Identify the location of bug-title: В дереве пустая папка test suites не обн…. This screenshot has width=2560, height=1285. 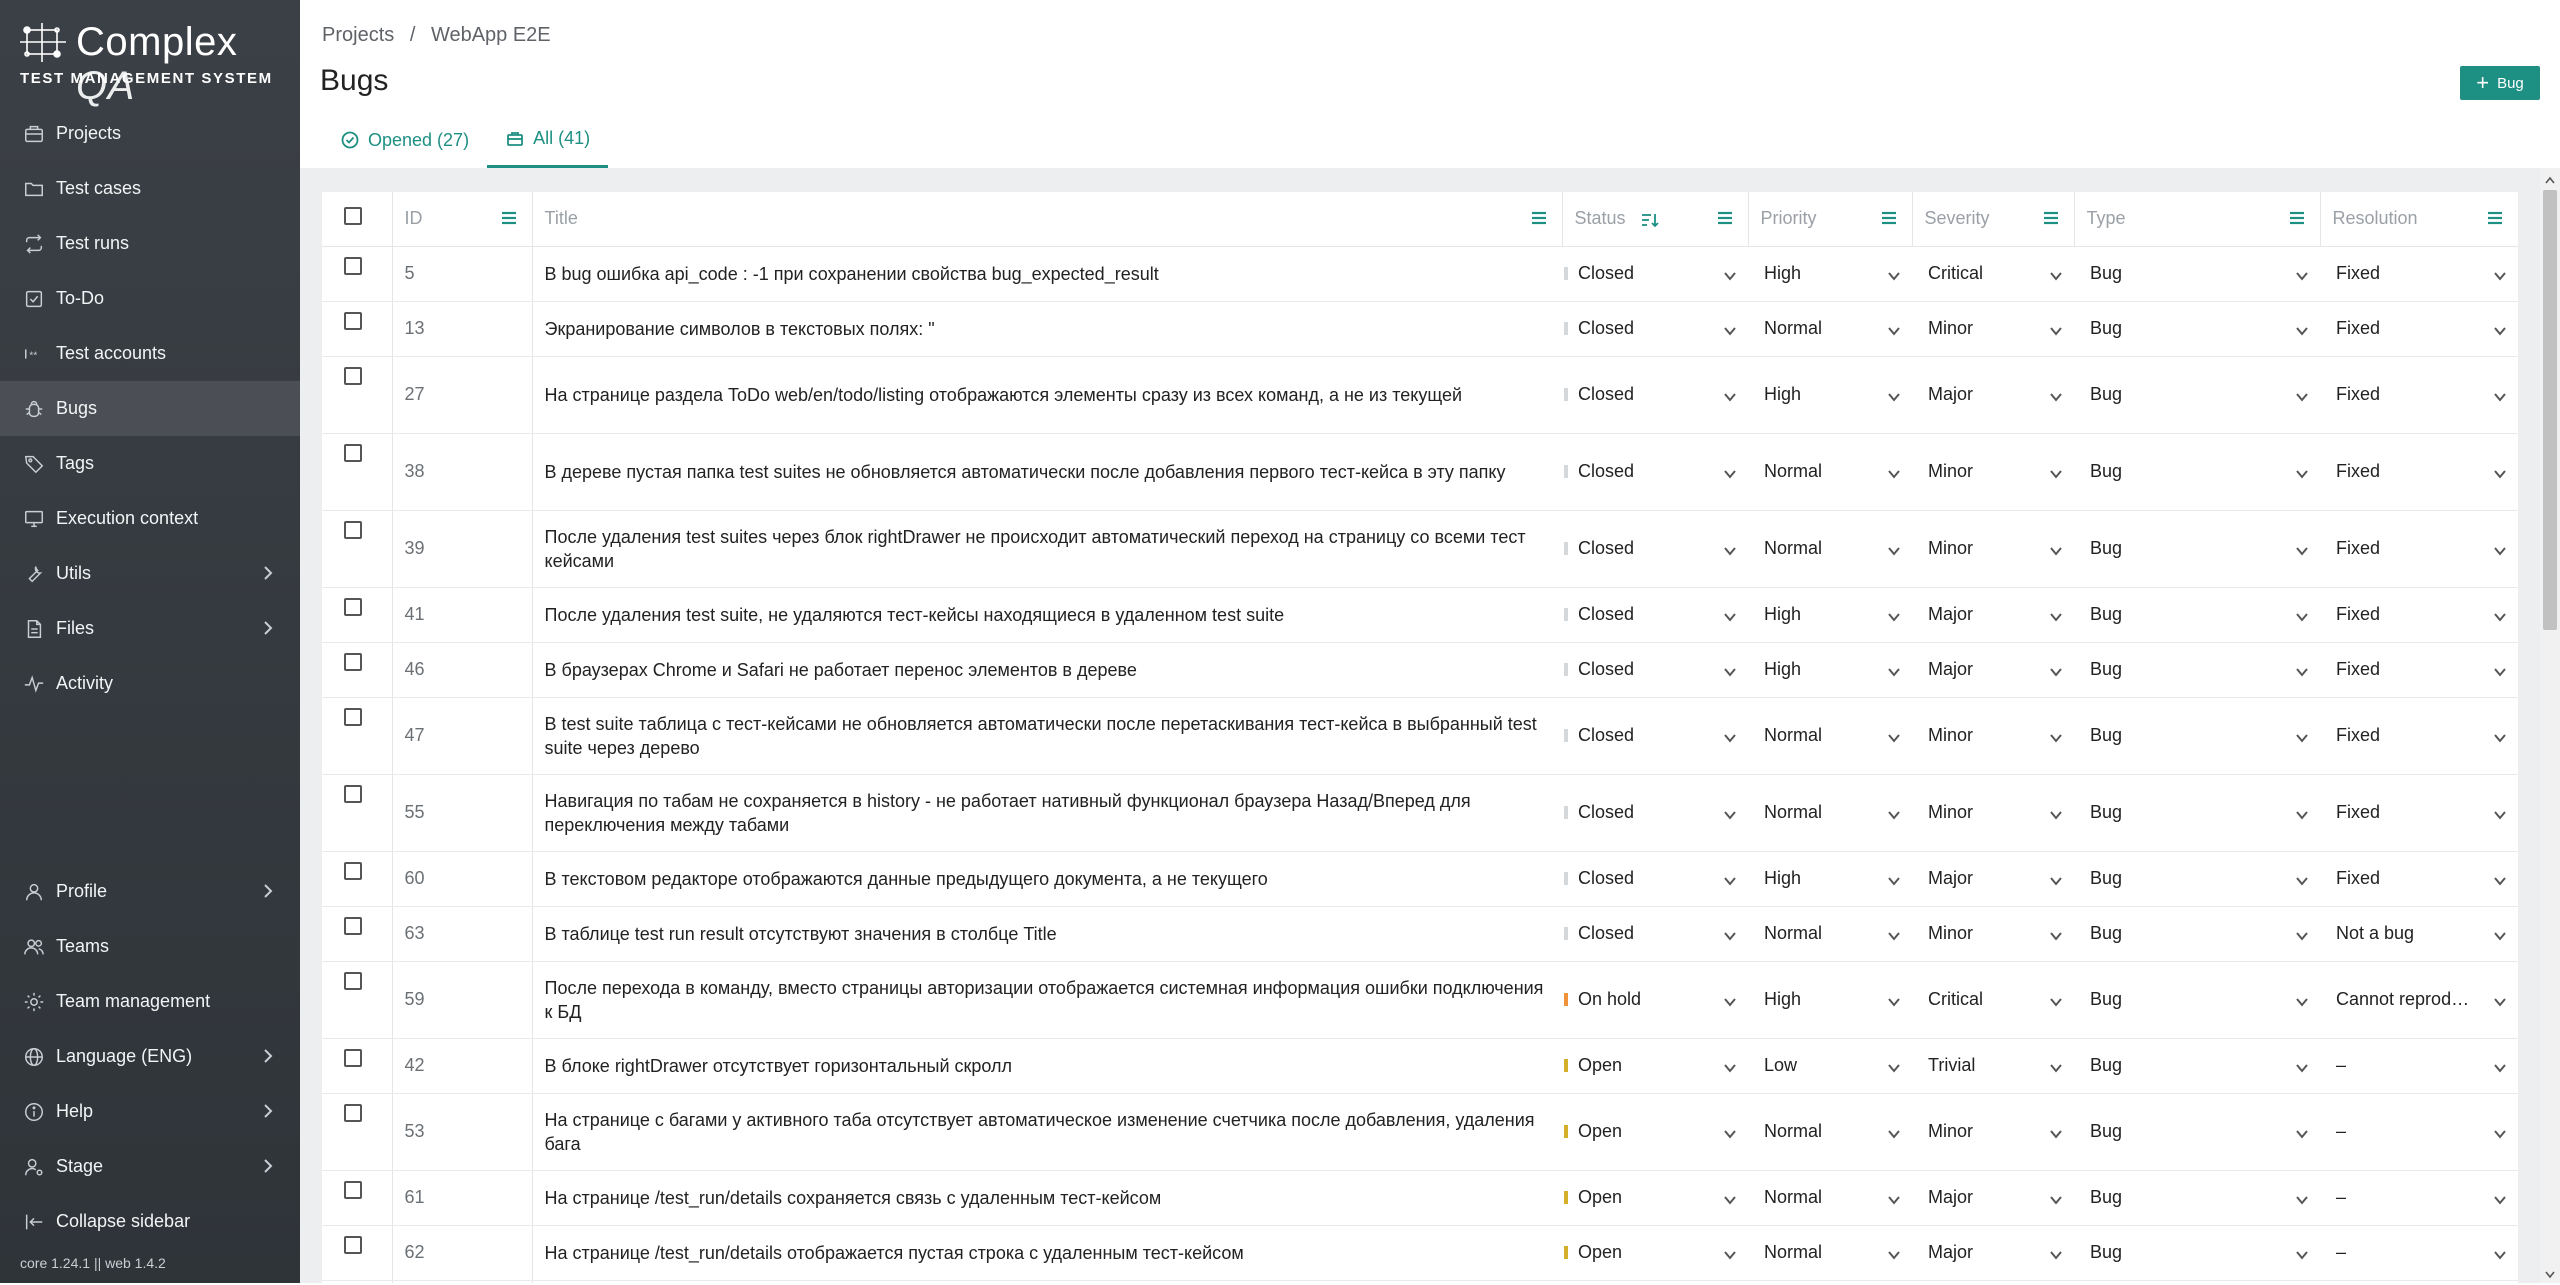
(1046, 472).